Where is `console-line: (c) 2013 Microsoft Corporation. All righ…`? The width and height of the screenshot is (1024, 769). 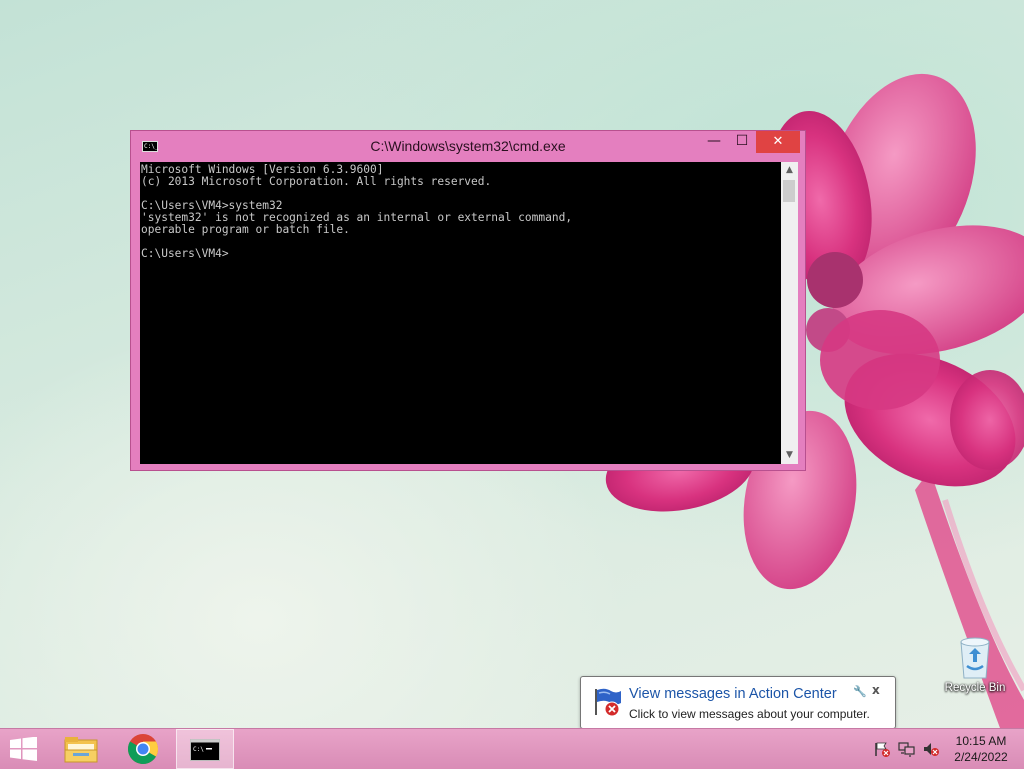
console-line: (c) 2013 Microsoft Corporation. All righ… is located at coordinates (316, 181).